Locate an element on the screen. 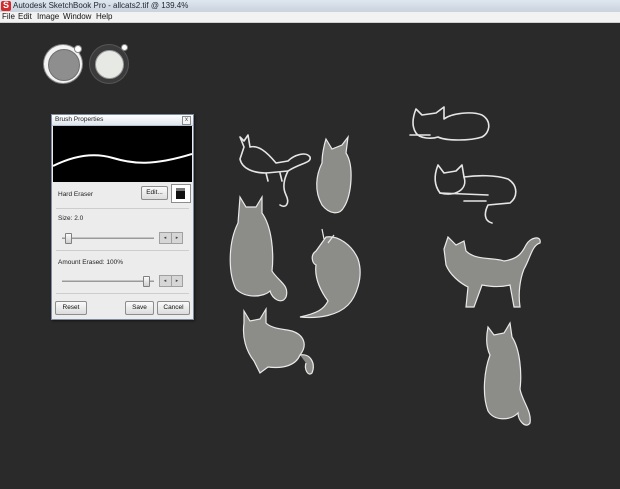  amount-slider-thumb is located at coordinates (146, 281).